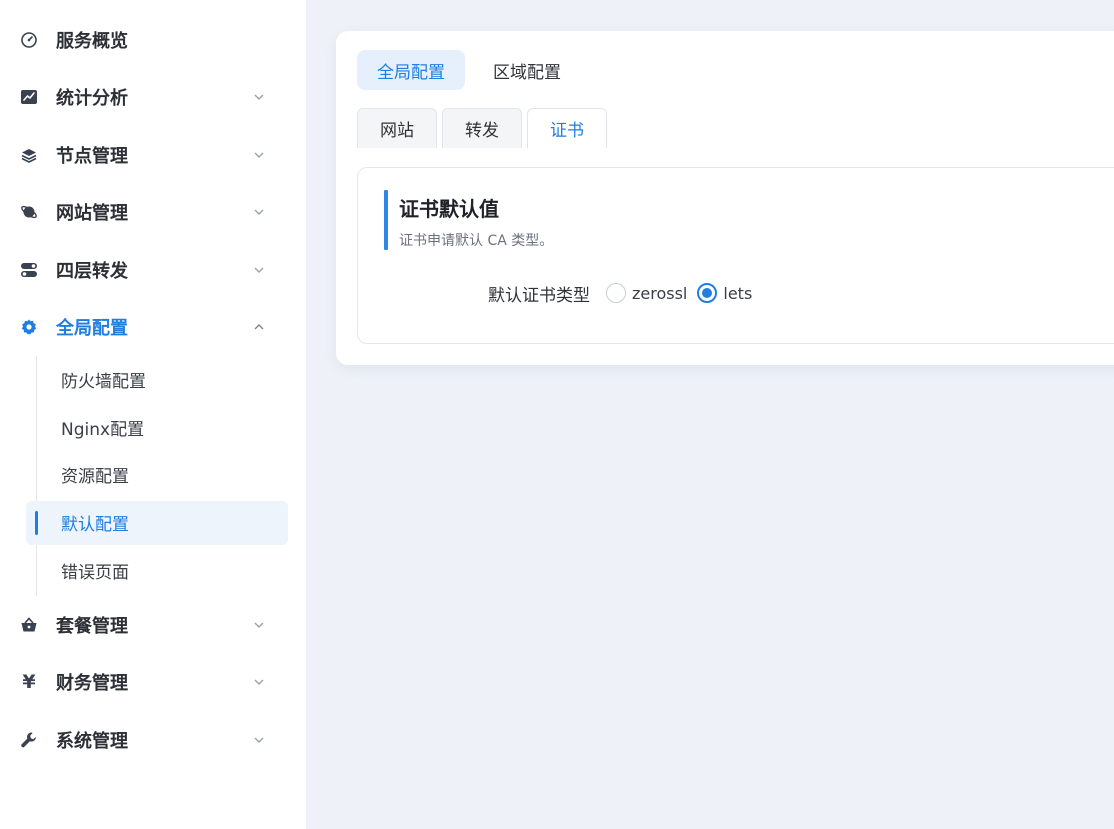 The width and height of the screenshot is (1114, 829). Describe the element at coordinates (449, 209) in the screenshot. I see `section-title: 证书默认值` at that location.